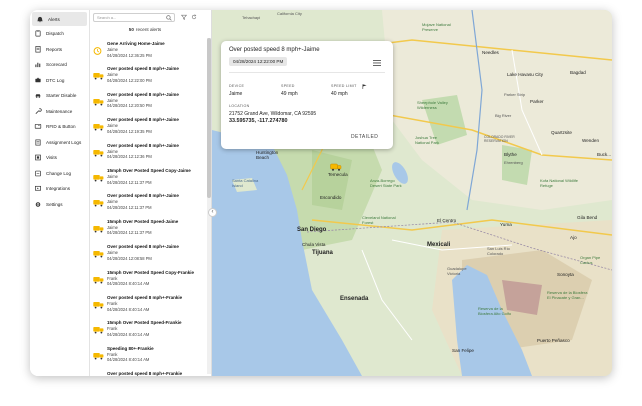 The image size is (642, 406). Describe the element at coordinates (38, 126) in the screenshot. I see `id-card-icon` at that location.